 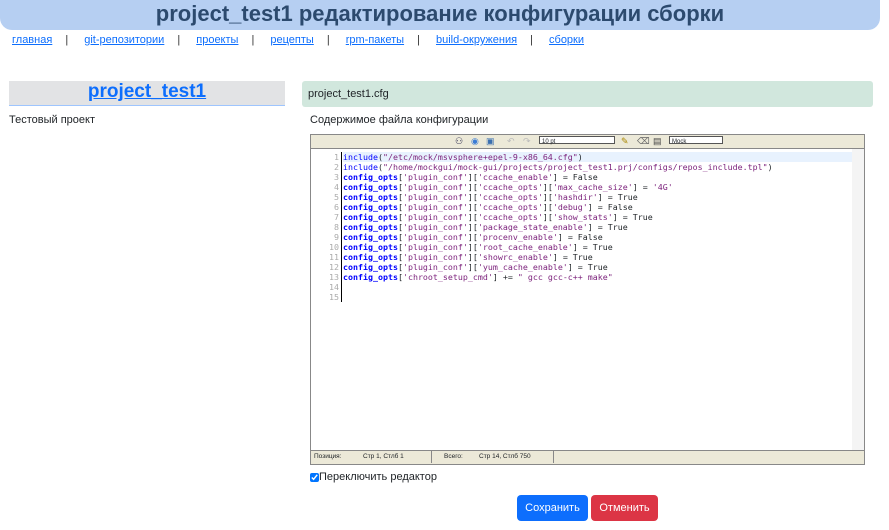 What do you see at coordinates (124, 40) in the screenshot?
I see `nav-git-repos: git-репозитории` at bounding box center [124, 40].